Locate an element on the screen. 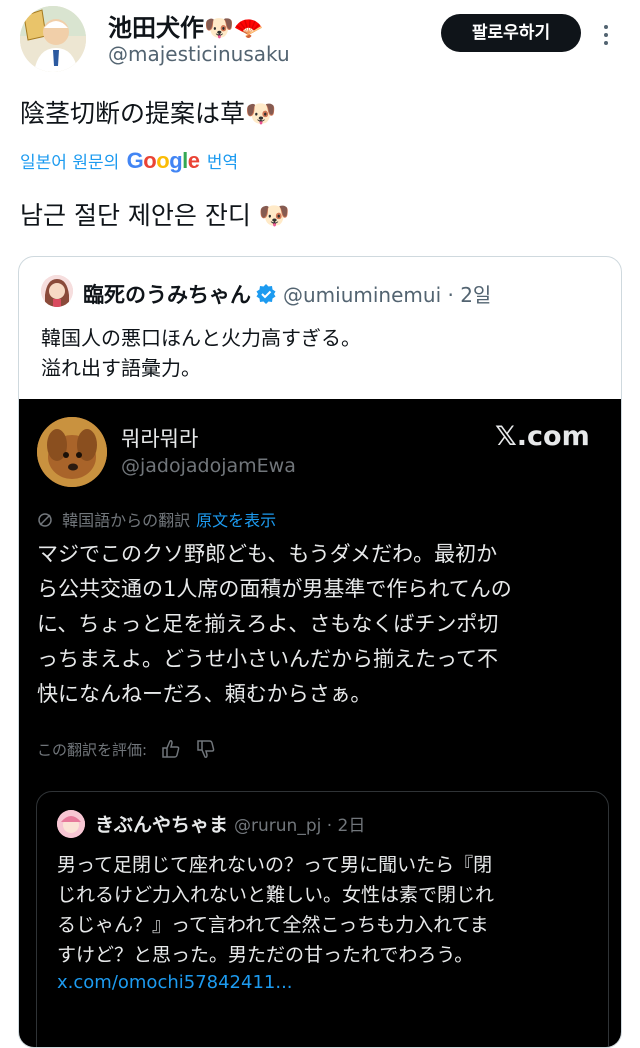 The height and width of the screenshot is (1048, 640). quote-text: 韓国人の悪口ほんと火力高すぎる。 溢れ出す語彙力。 is located at coordinates (201, 353).